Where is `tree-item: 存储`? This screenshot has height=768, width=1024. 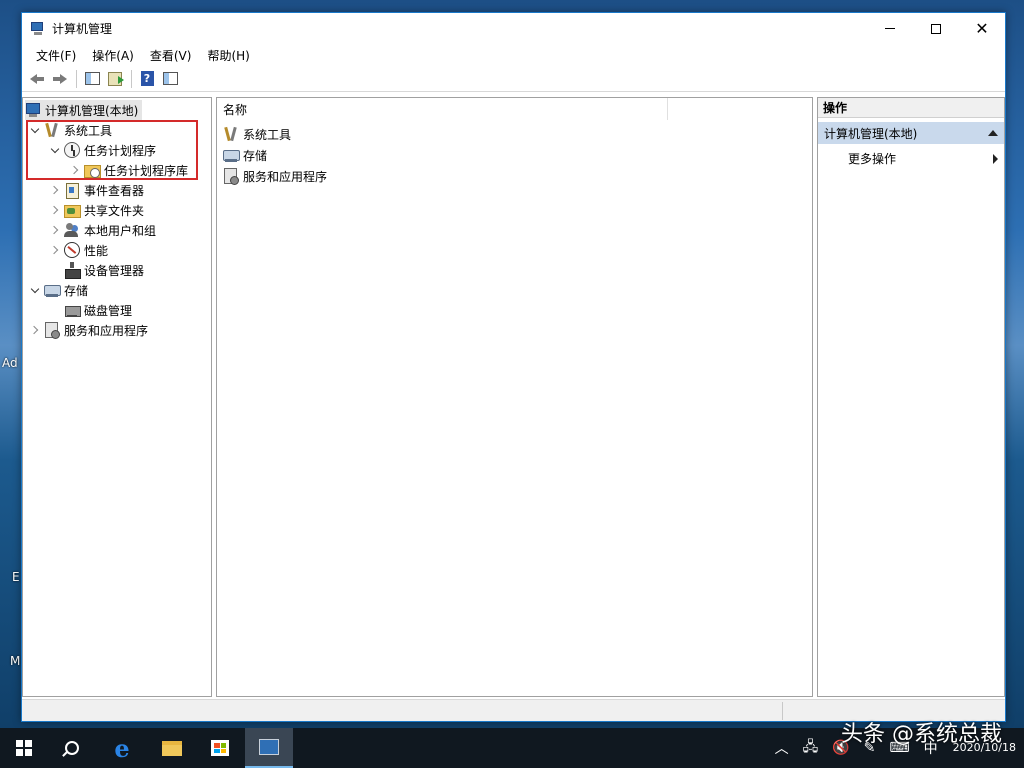
tree-item: 存储 is located at coordinates (58, 290).